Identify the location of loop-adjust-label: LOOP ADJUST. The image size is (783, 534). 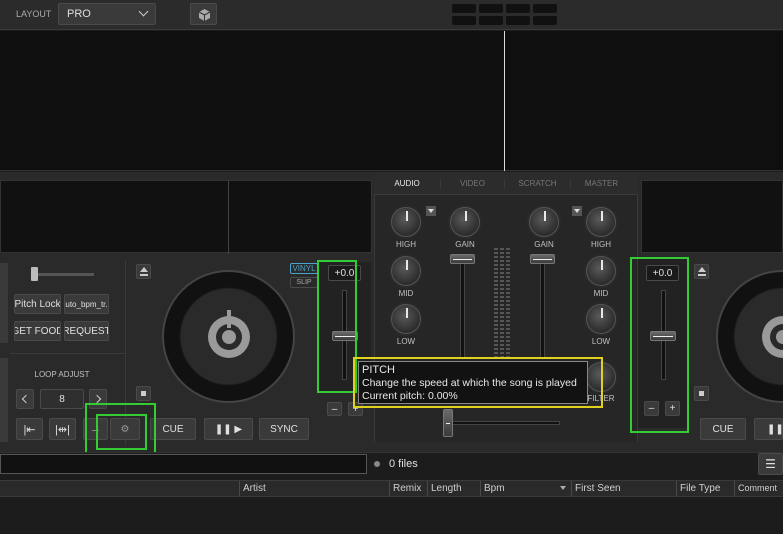
(62, 374).